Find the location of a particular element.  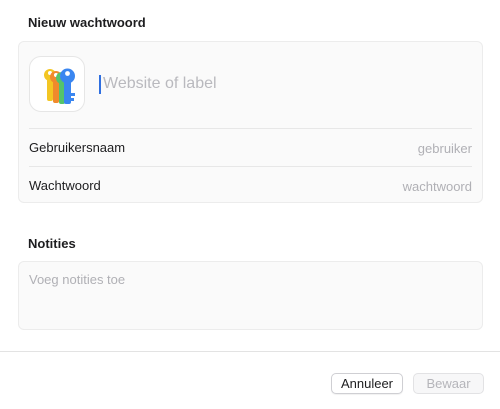

username-input is located at coordinates (372, 148).